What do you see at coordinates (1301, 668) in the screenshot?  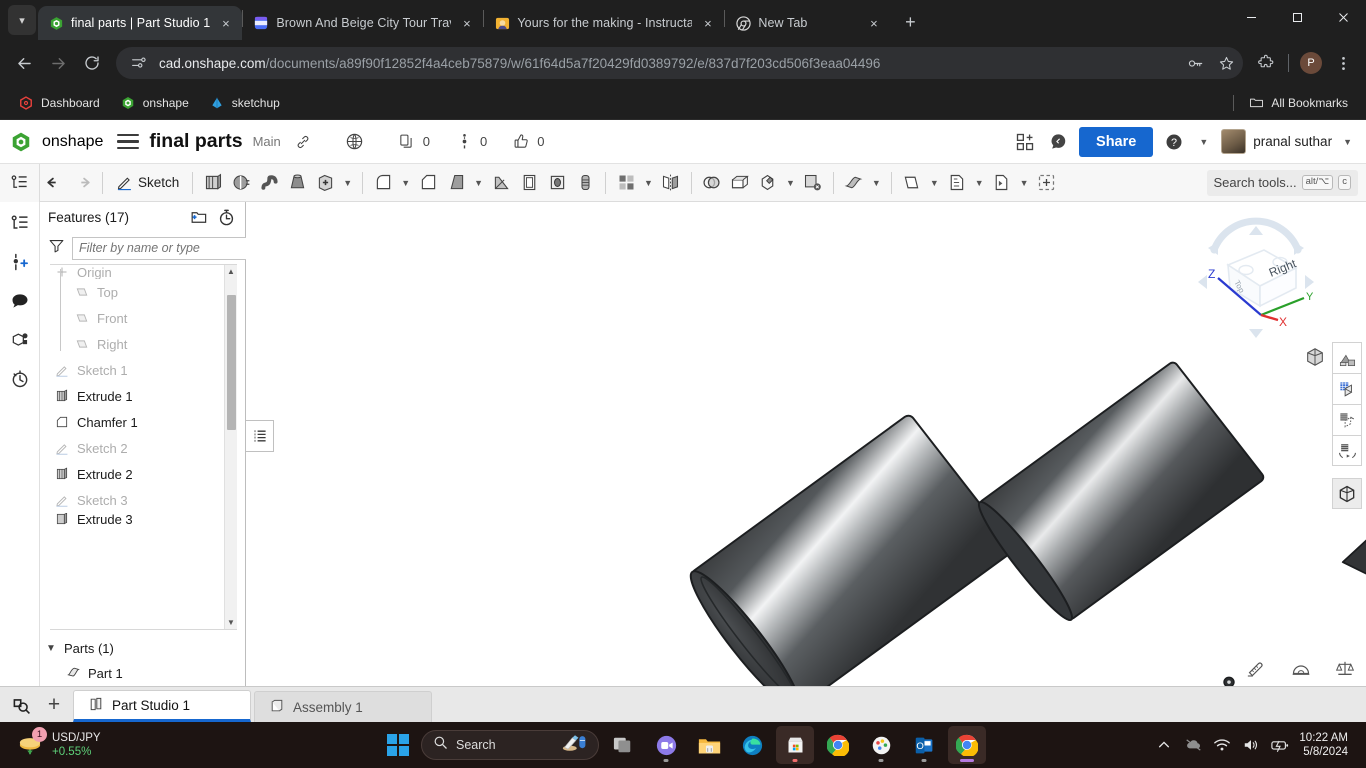 I see `protractor-icon` at bounding box center [1301, 668].